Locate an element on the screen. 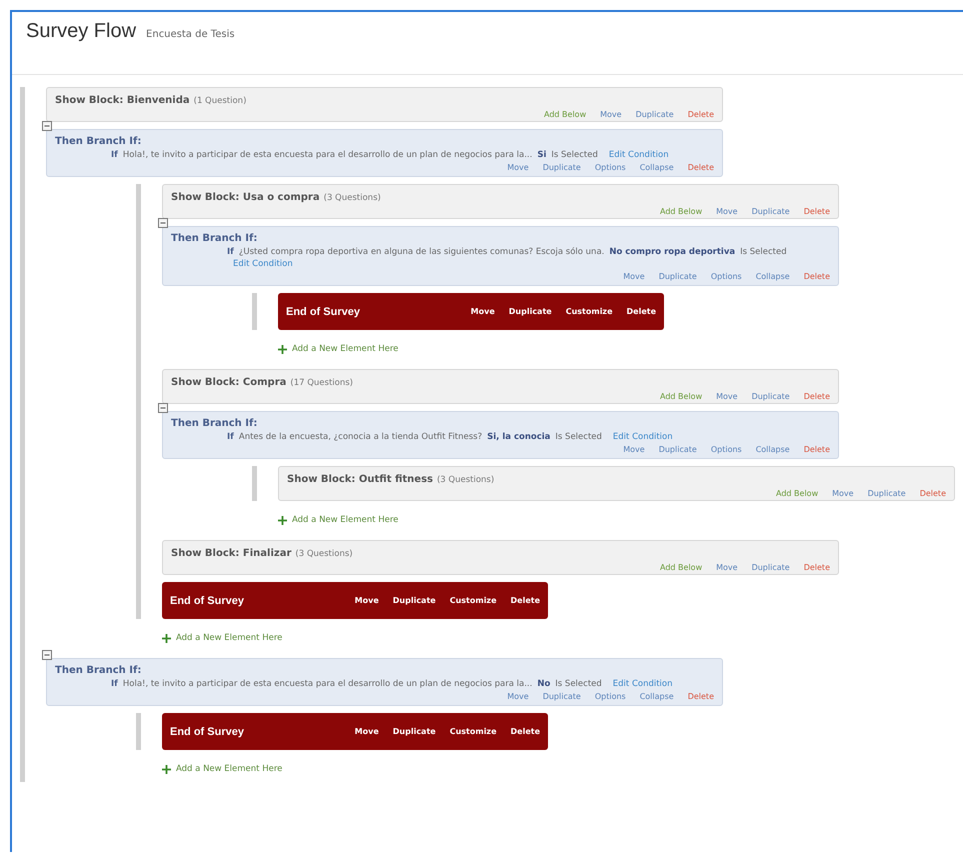 The image size is (963, 856). survey-name: Encuesta de Tesis is located at coordinates (190, 34).